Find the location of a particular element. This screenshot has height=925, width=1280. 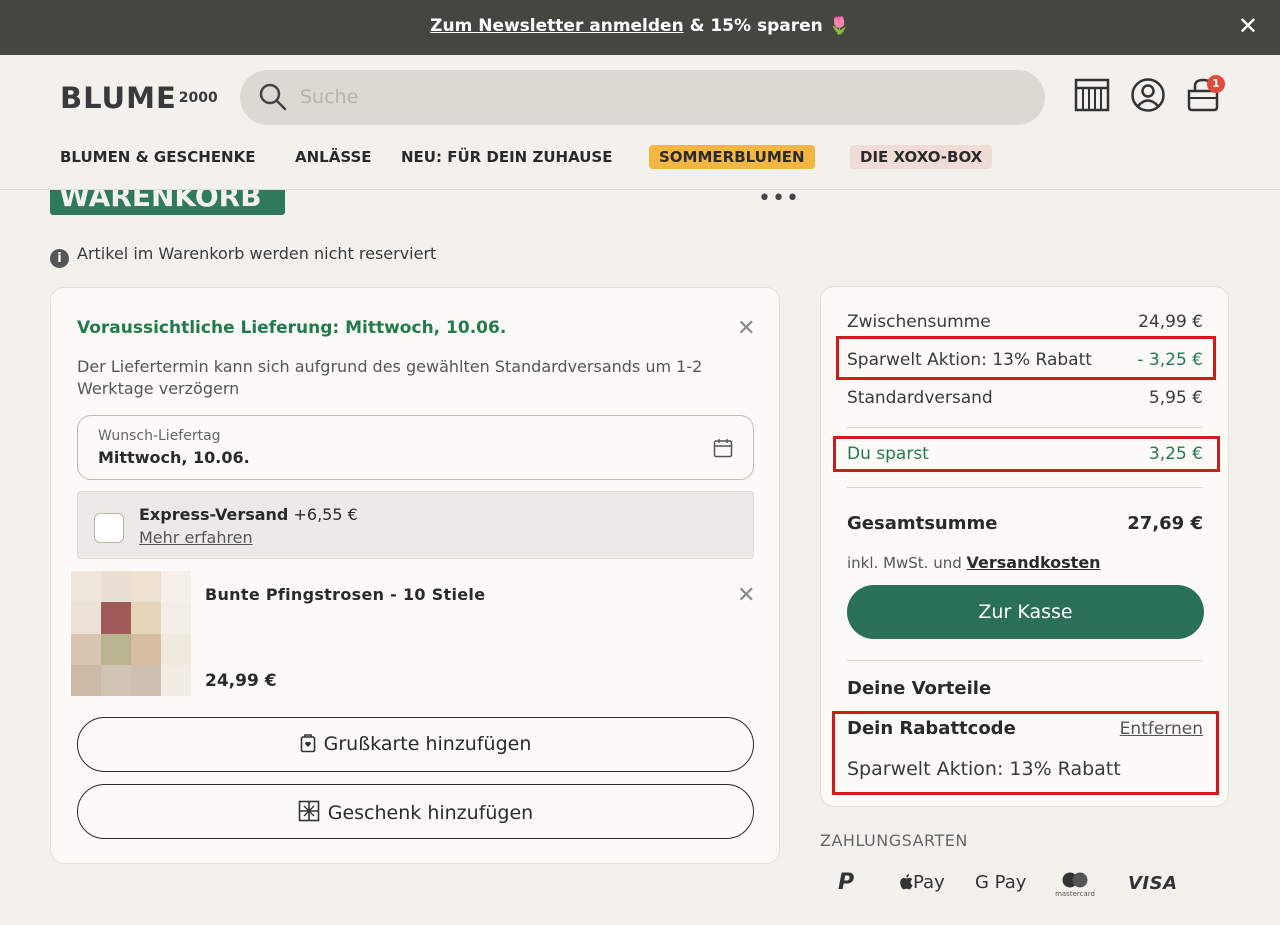

add-gift-label: Geschenk hinzufügen is located at coordinates (430, 813).